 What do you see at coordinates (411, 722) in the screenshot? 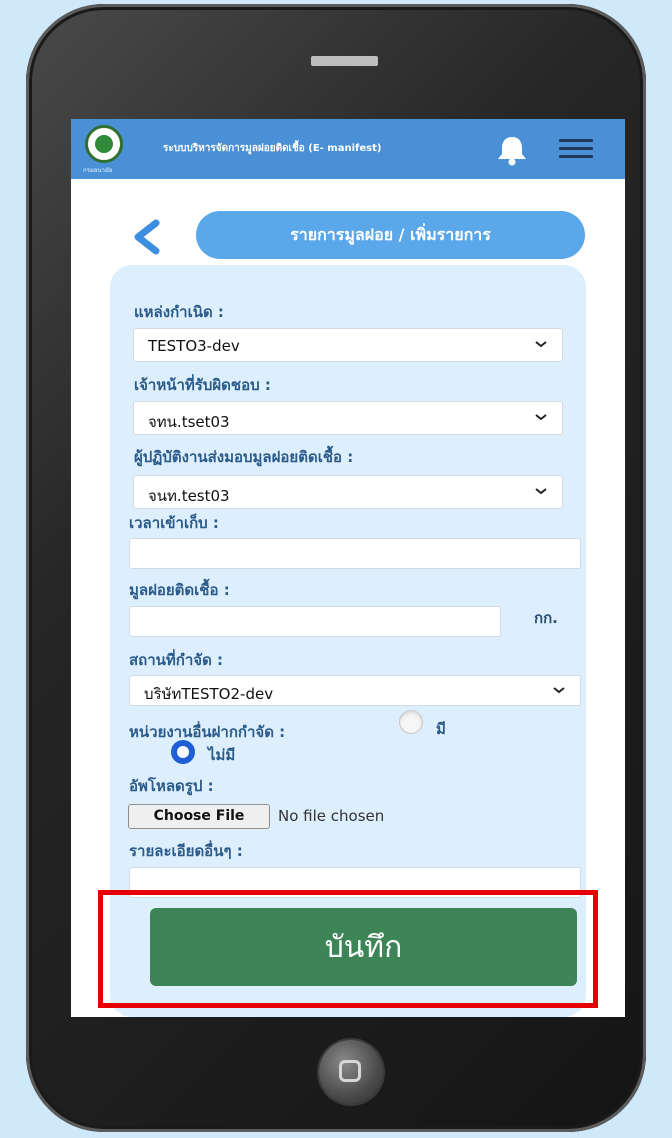
I see `radio-yes` at bounding box center [411, 722].